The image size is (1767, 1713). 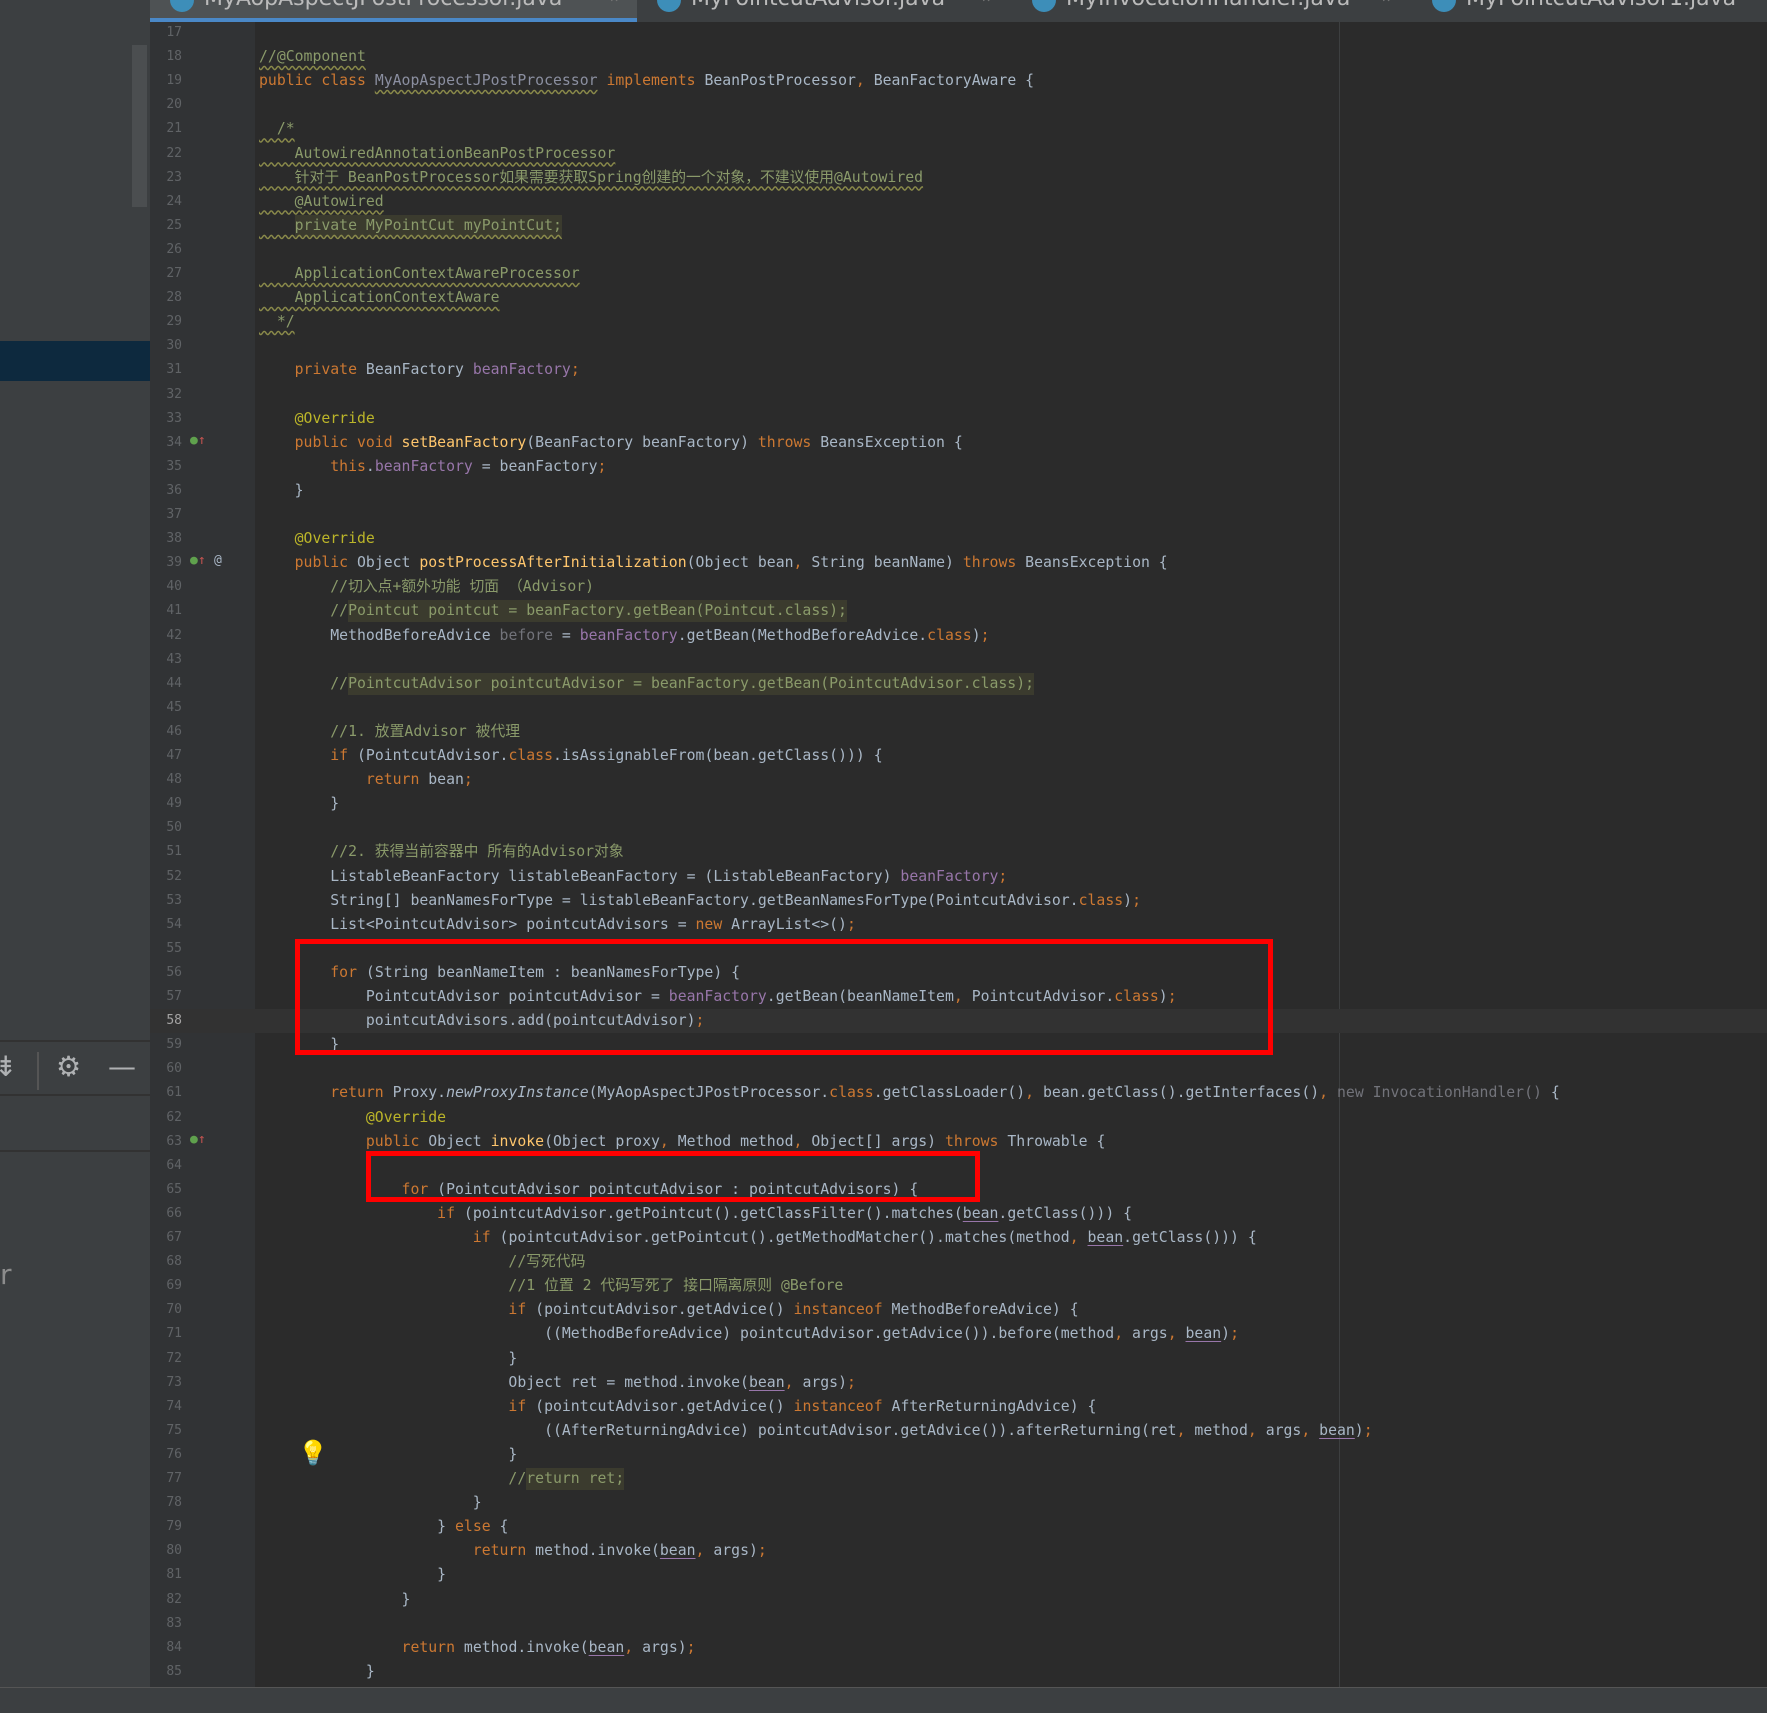 I want to click on line-number: 82, so click(x=166, y=1600).